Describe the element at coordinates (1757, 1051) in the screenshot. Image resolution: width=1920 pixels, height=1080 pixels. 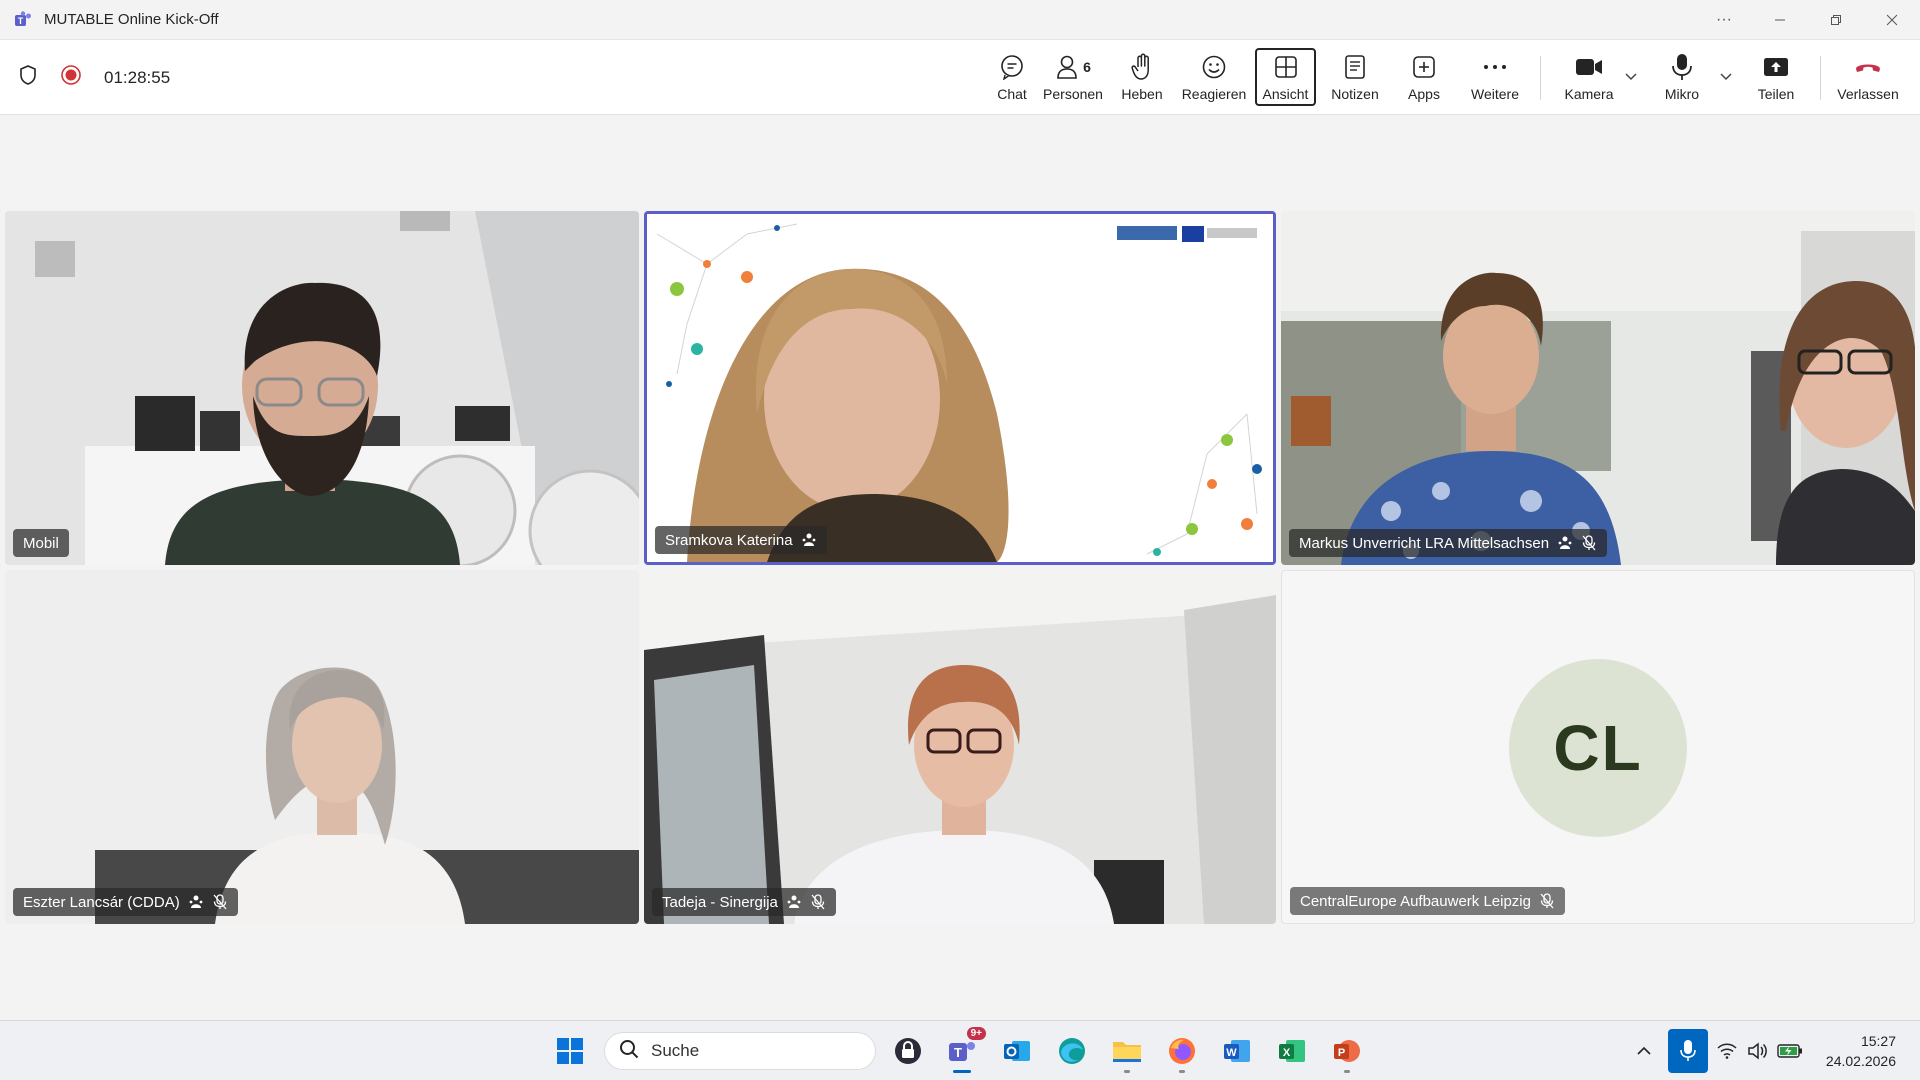
I see `volume-icon` at that location.